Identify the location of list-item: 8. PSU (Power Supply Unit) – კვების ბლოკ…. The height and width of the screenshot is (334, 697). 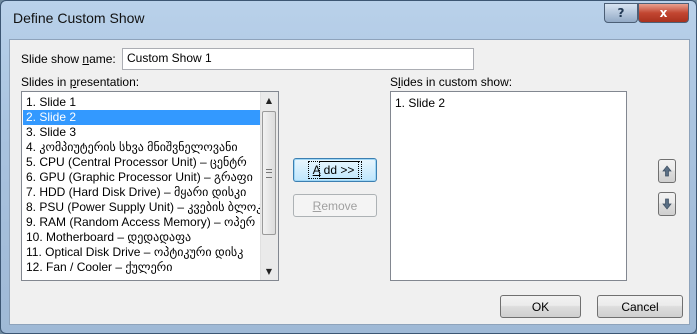
(142, 207).